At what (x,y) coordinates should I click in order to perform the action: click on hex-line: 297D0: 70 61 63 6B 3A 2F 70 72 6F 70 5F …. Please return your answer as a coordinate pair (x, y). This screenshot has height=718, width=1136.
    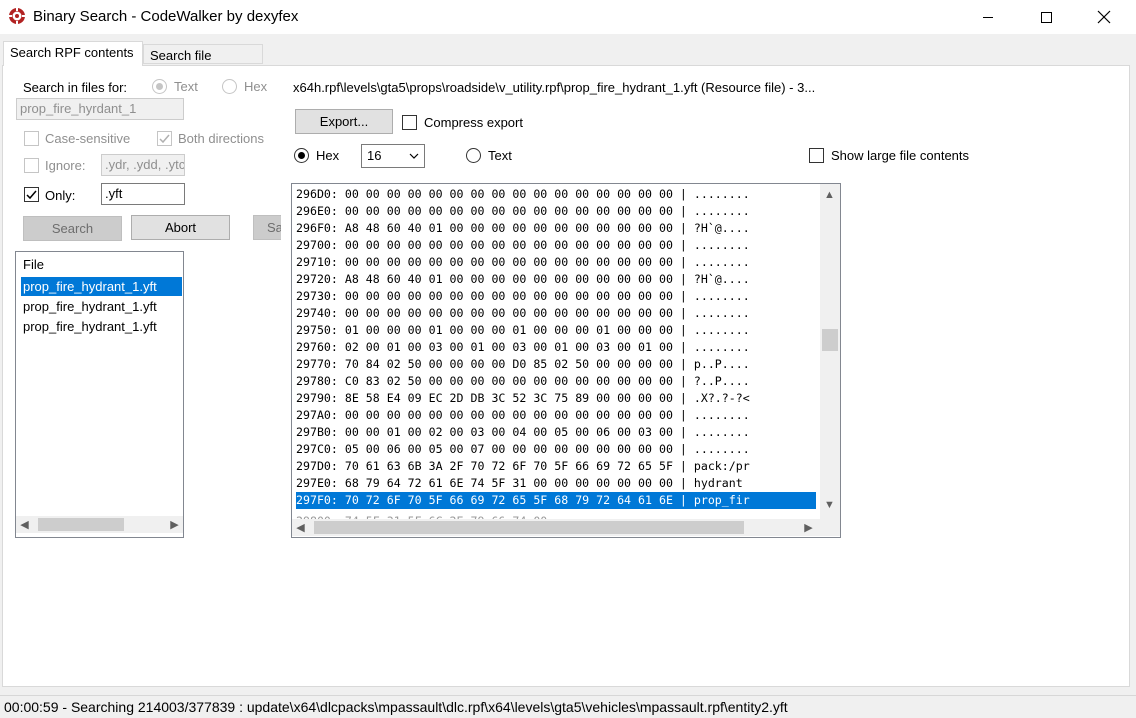
    Looking at the image, I should click on (556, 466).